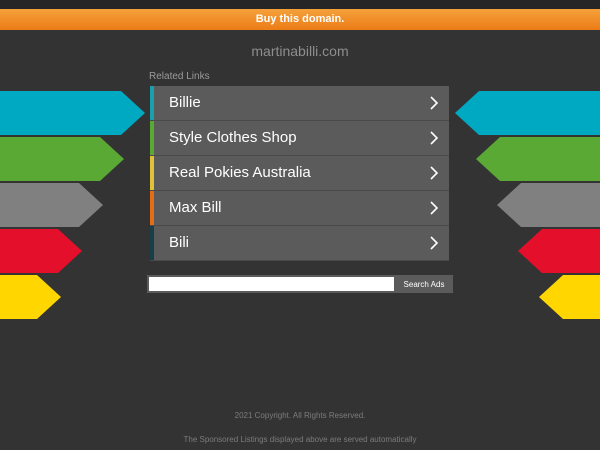 Image resolution: width=600 pixels, height=450 pixels. I want to click on search-ads-button: Search Ads, so click(424, 284).